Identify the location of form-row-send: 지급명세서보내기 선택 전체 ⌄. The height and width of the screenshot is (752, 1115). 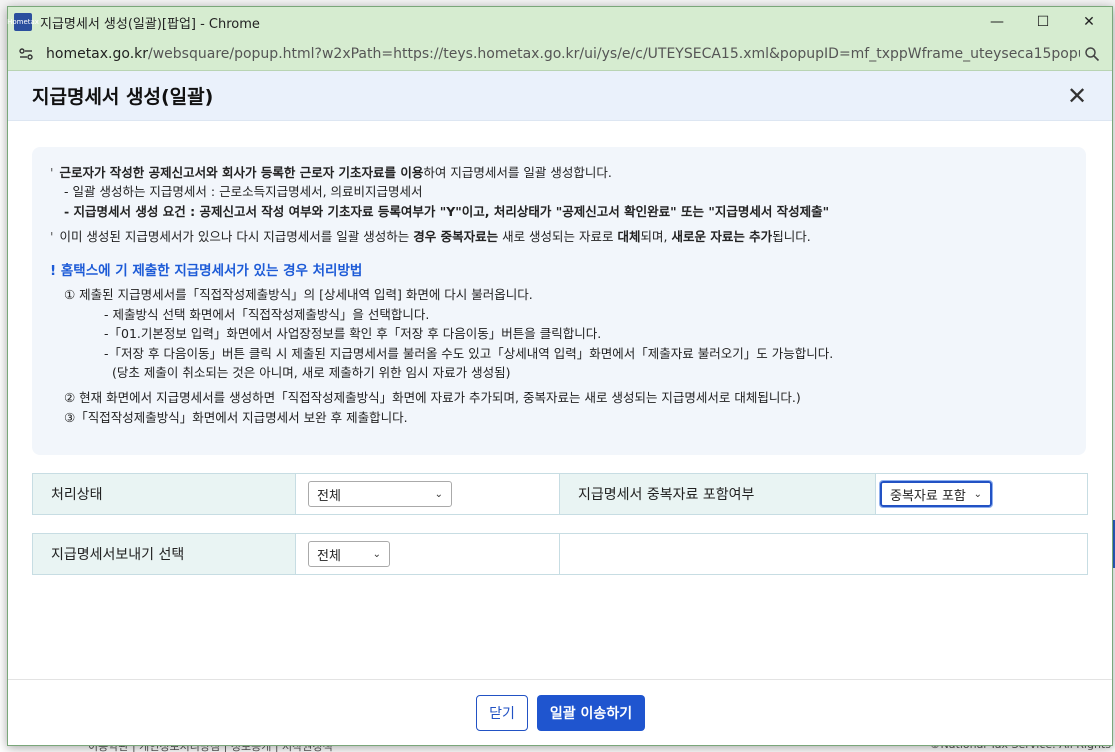
(560, 554).